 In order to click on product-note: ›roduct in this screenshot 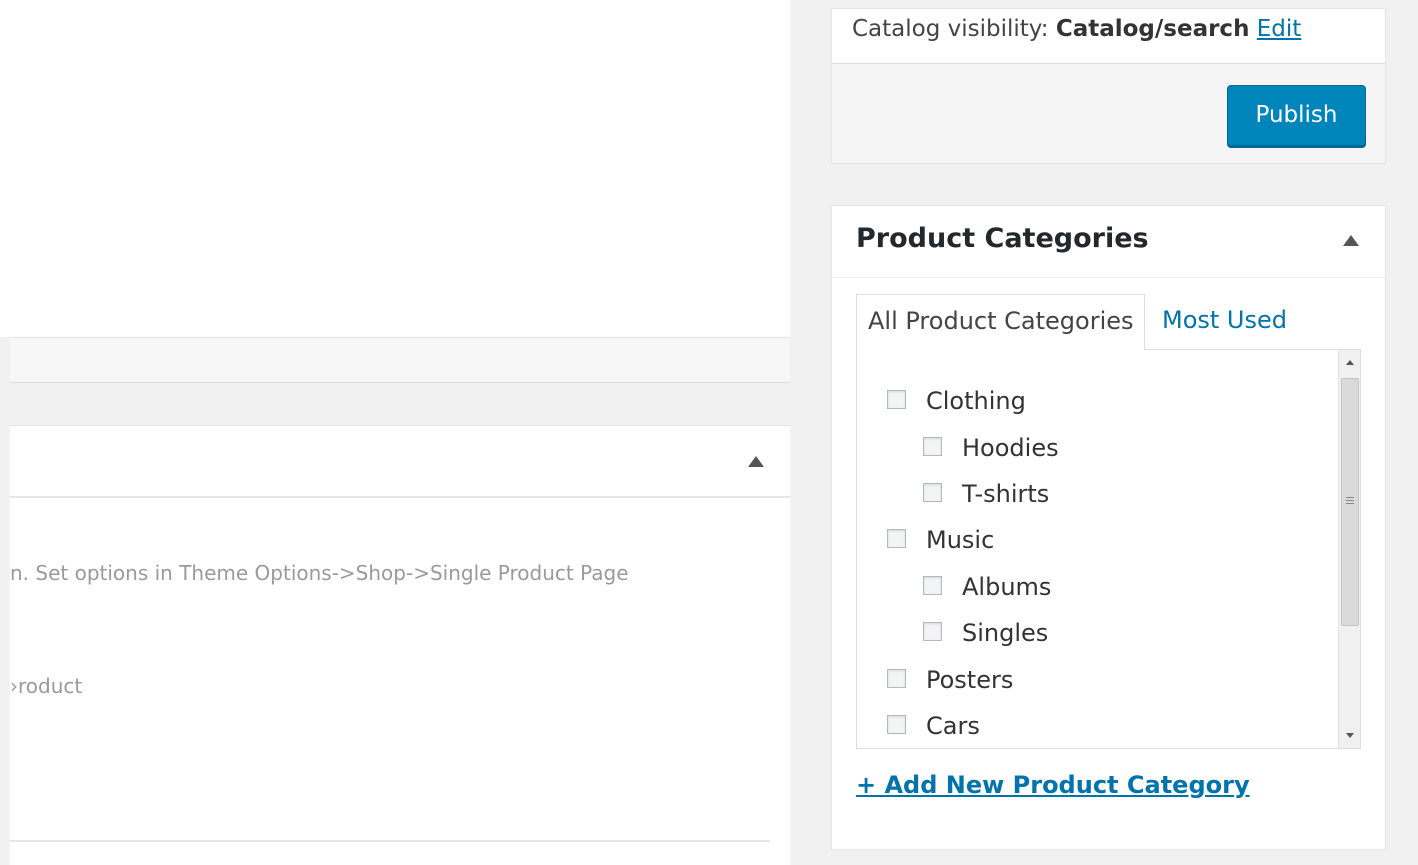, I will do `click(46, 686)`.